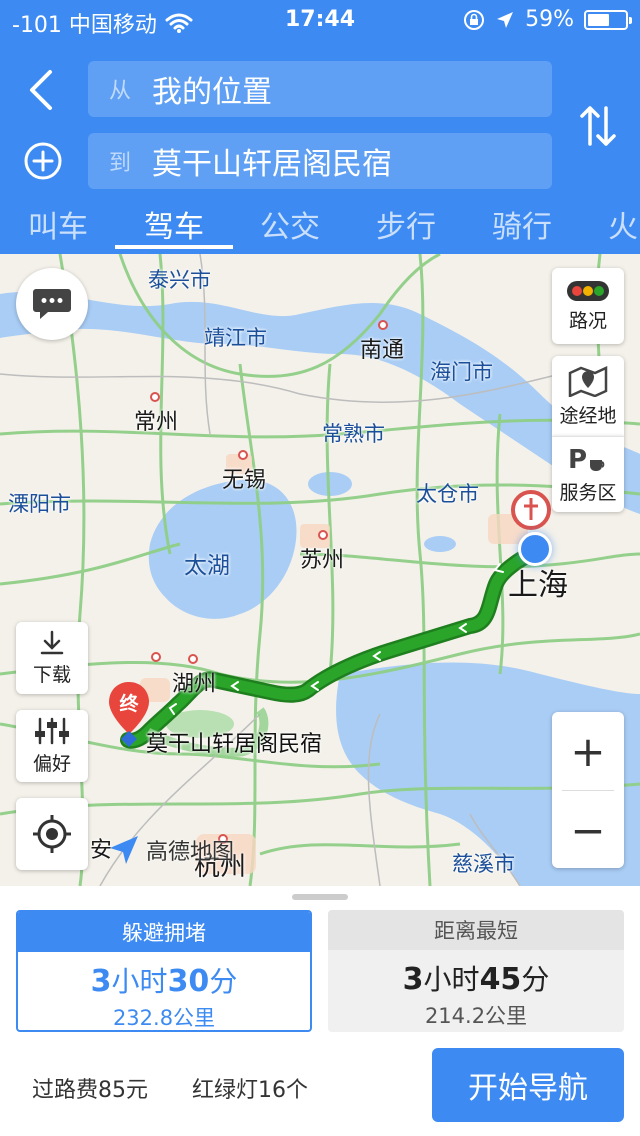 Image resolution: width=640 pixels, height=1136 pixels. What do you see at coordinates (58, 224) in the screenshot?
I see `tab-taxi: 叫车` at bounding box center [58, 224].